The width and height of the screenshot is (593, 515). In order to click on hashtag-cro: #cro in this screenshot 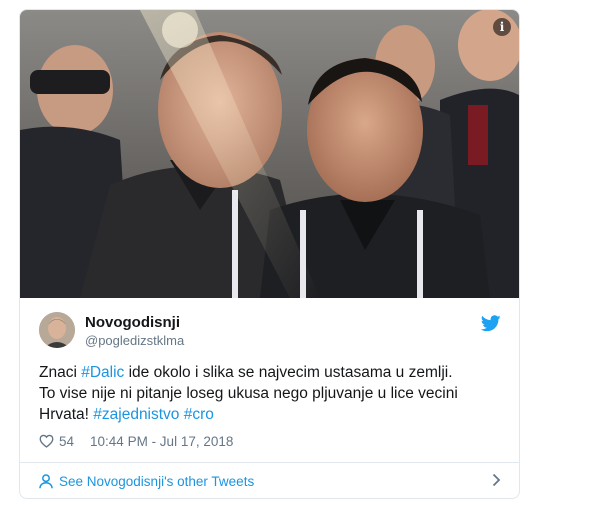, I will do `click(199, 414)`.